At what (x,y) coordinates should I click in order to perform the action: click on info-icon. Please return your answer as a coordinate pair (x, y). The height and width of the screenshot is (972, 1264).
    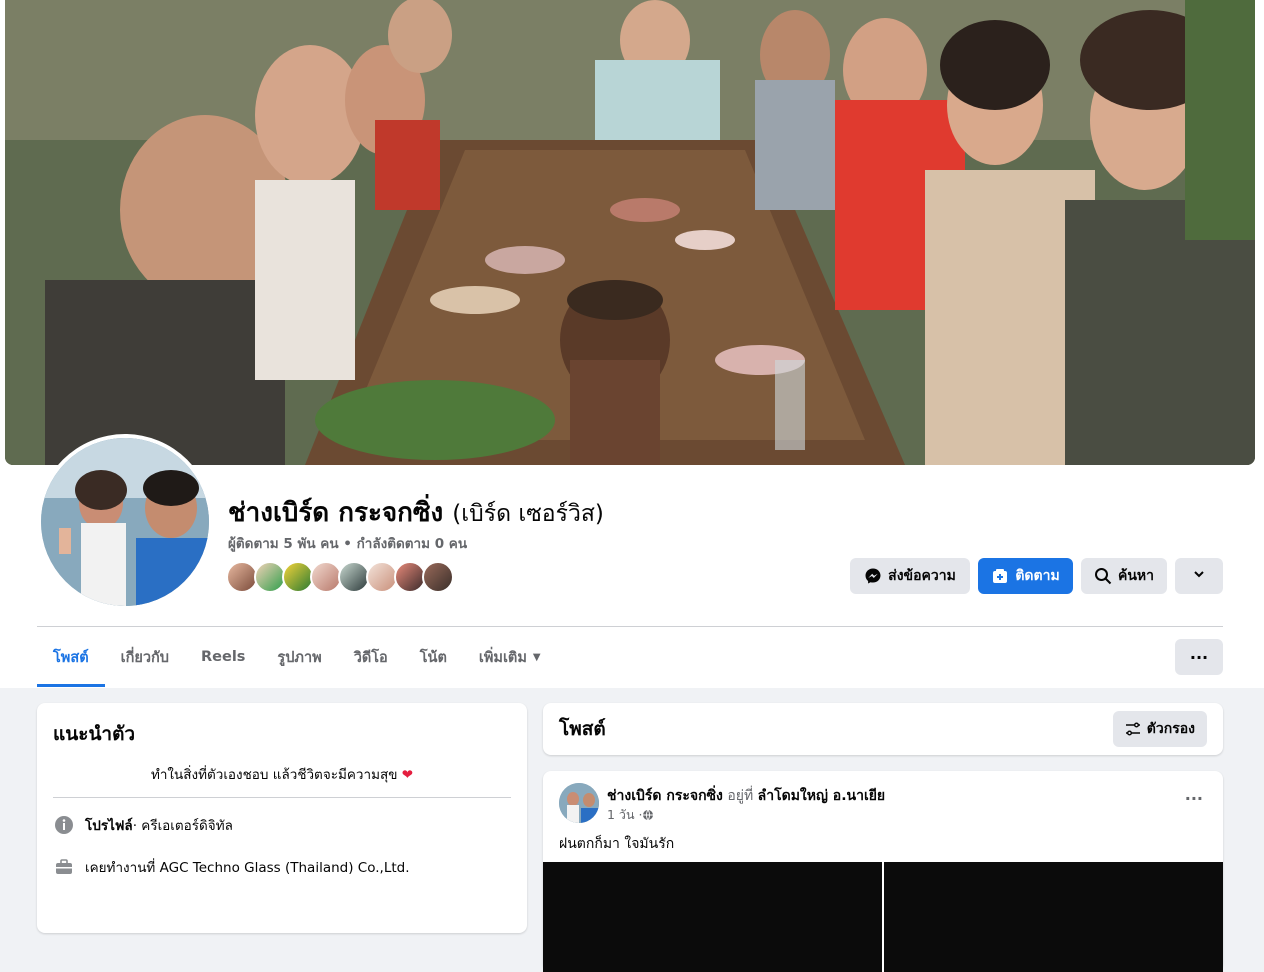
    Looking at the image, I should click on (64, 825).